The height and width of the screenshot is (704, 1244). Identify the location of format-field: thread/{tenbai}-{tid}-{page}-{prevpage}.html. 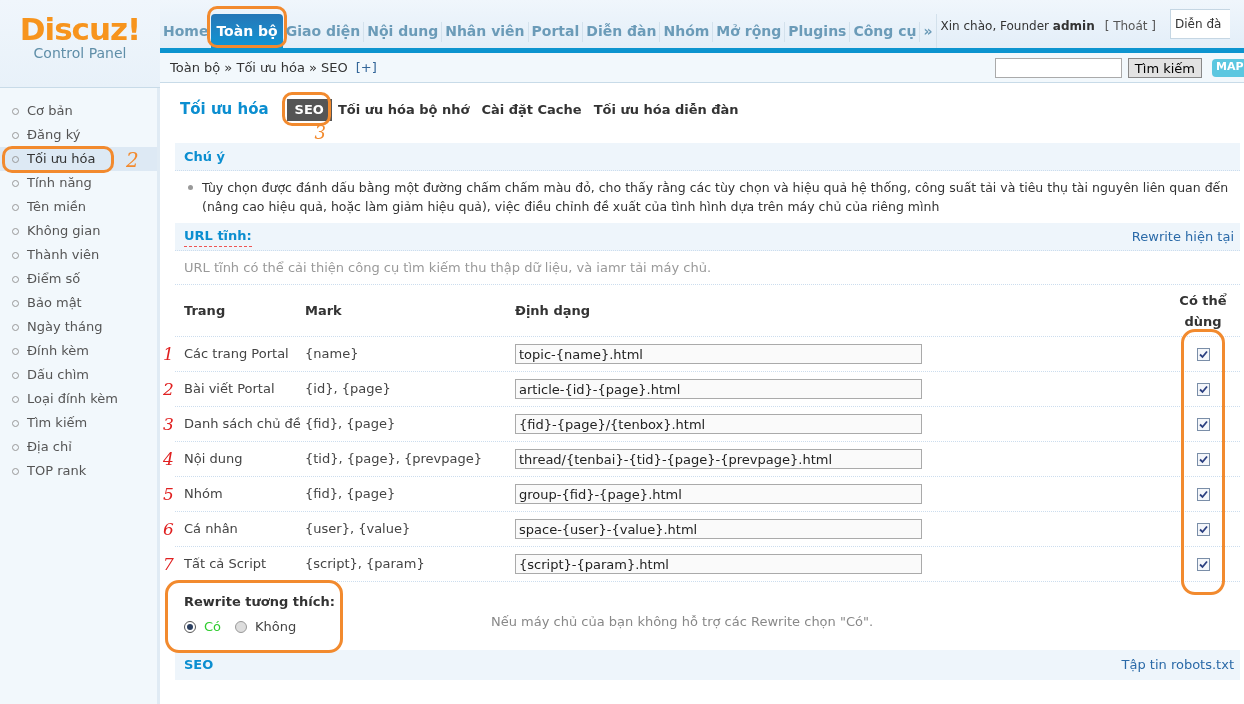
(718, 459).